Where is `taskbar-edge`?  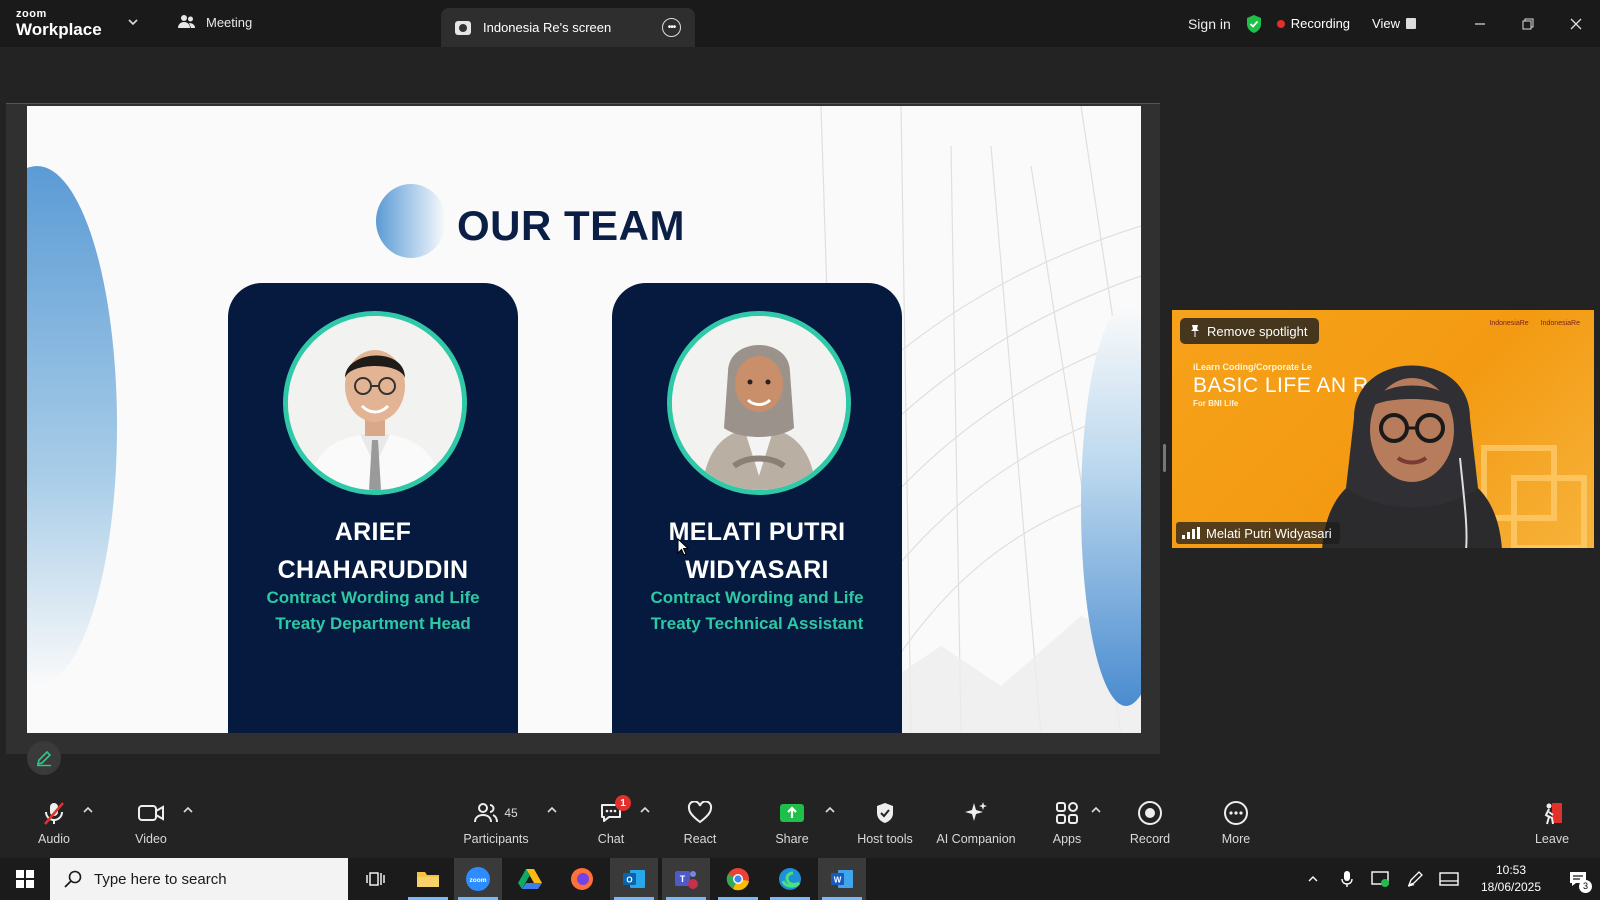 taskbar-edge is located at coordinates (790, 879).